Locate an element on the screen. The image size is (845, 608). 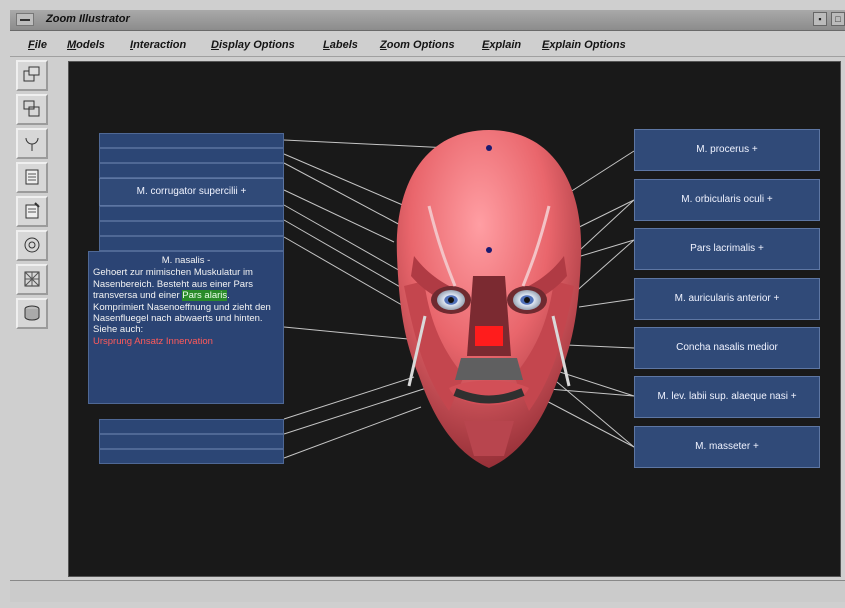
pars-alaris-link: Pars alaris is located at coordinates (205, 296).